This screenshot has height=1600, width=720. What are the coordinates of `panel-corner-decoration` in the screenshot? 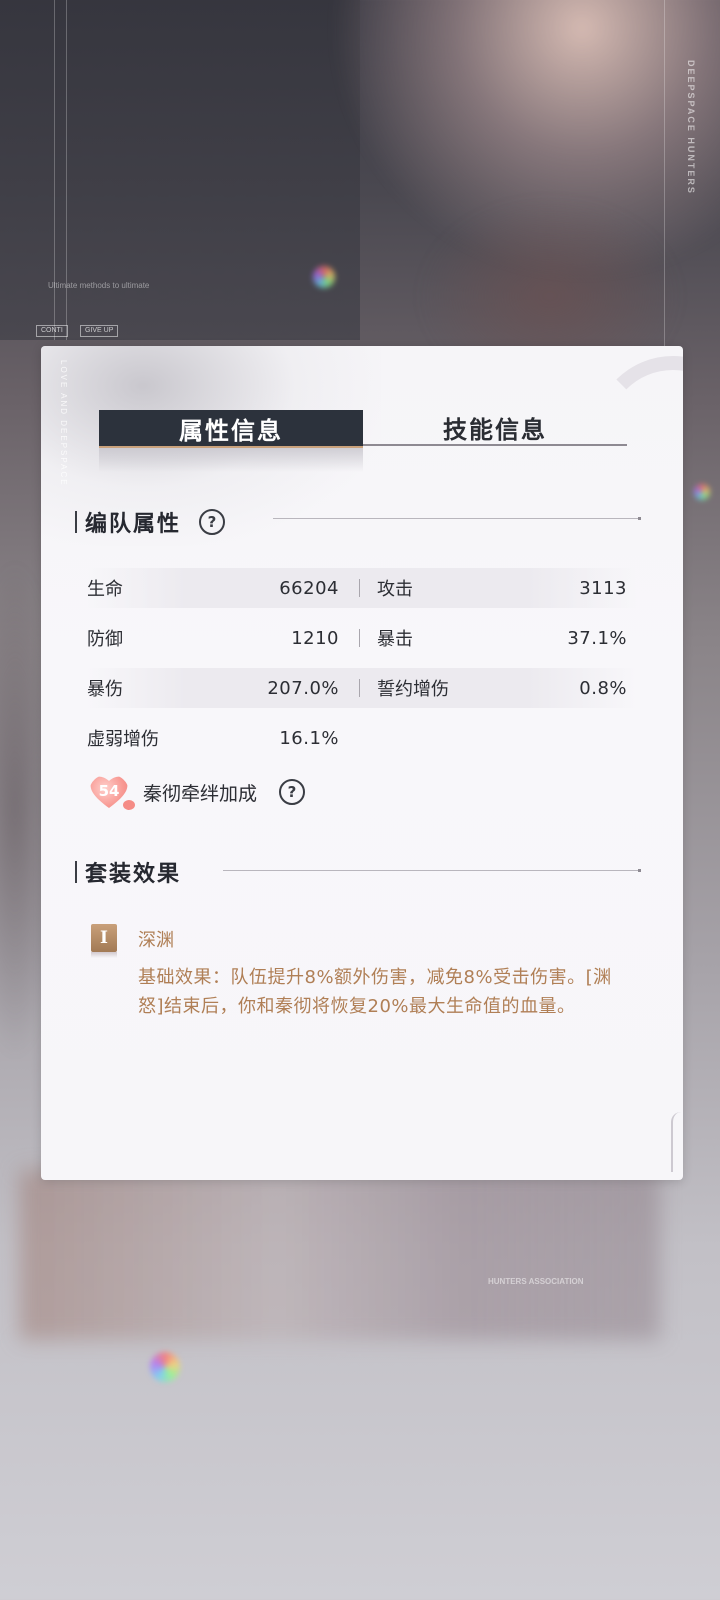 It's located at (676, 1142).